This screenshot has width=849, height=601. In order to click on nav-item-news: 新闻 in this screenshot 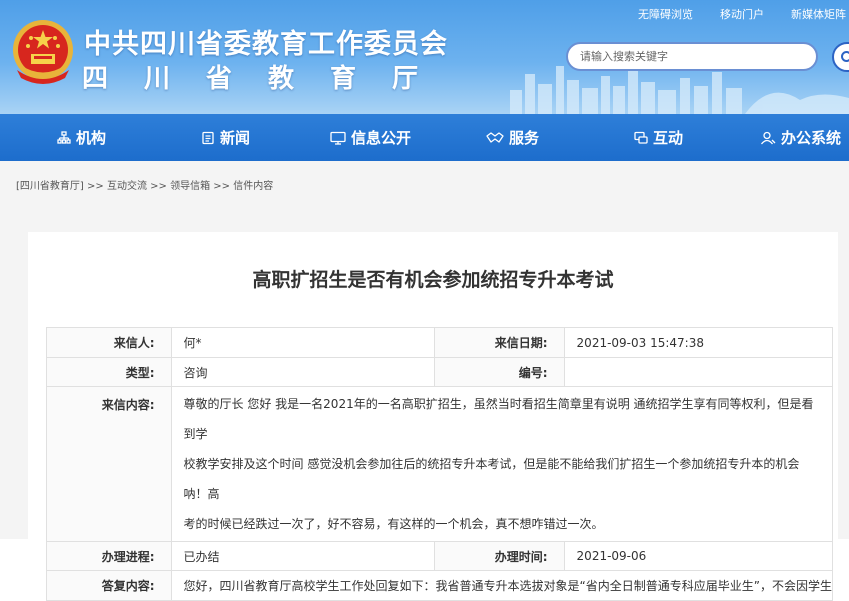, I will do `click(225, 137)`.